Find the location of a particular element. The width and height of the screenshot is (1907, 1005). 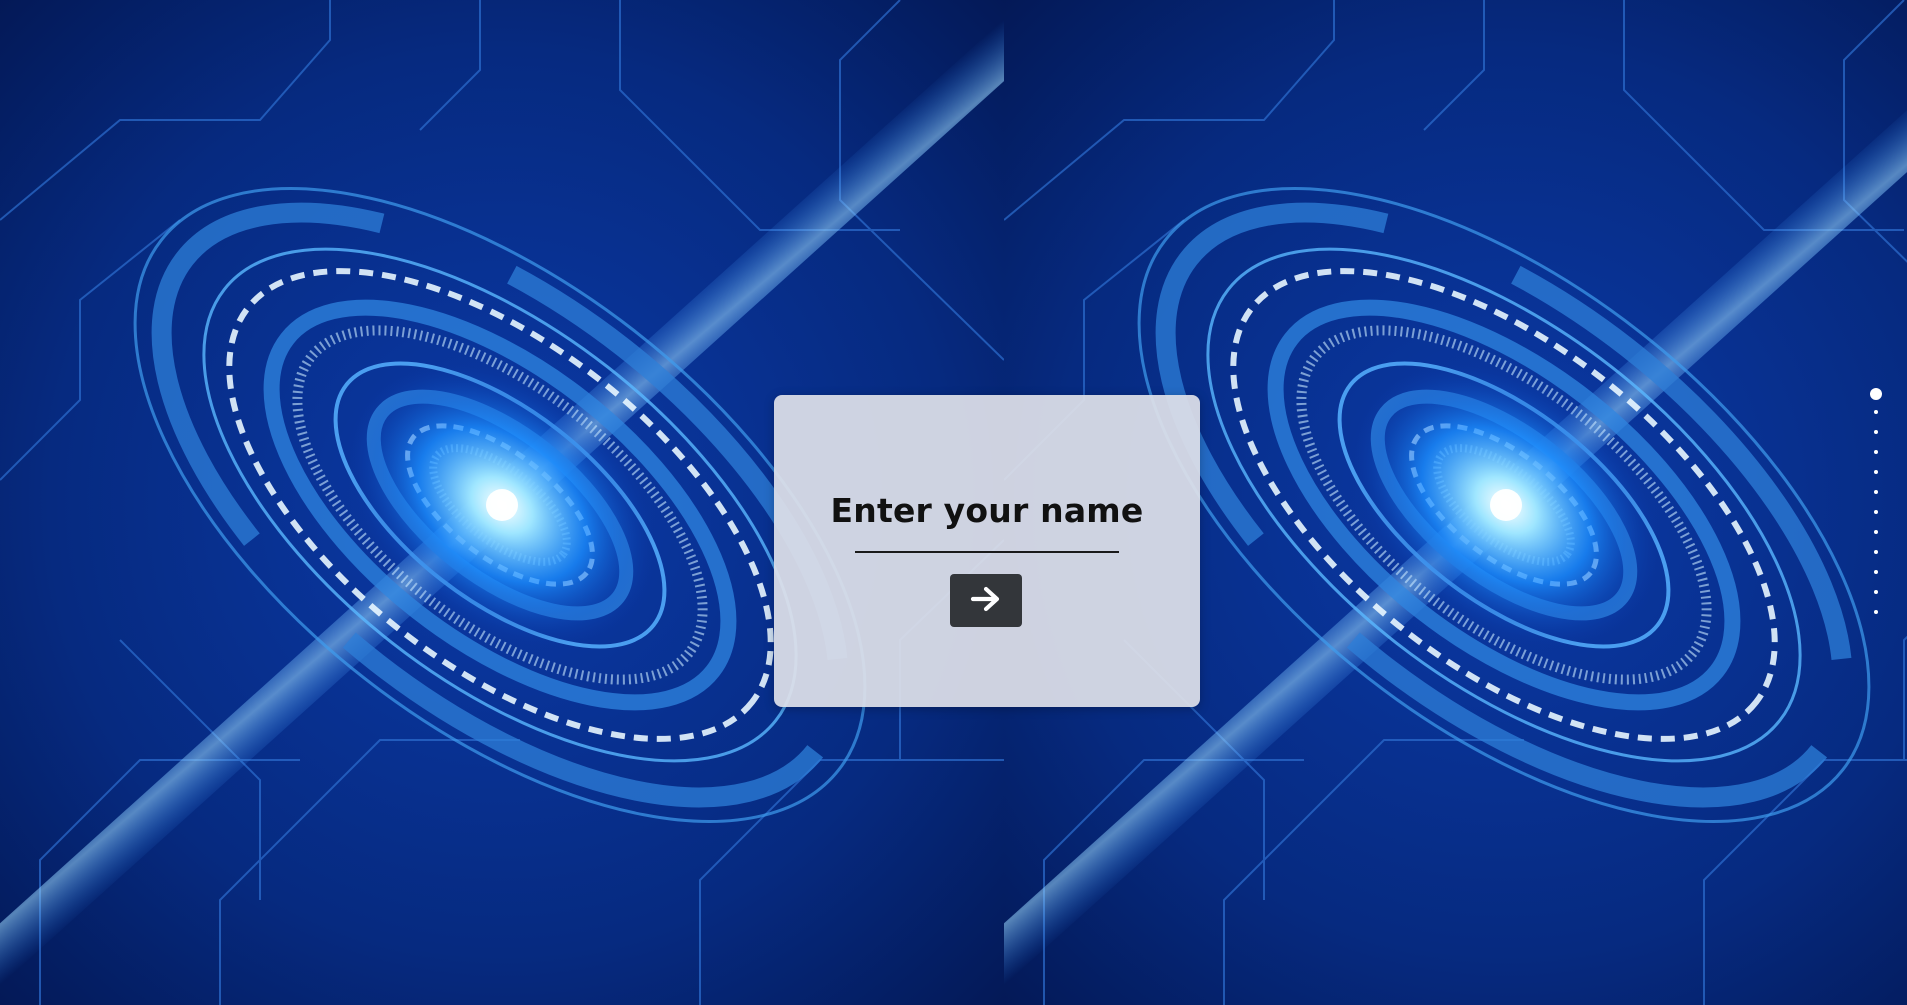

name-input is located at coordinates (987, 535).